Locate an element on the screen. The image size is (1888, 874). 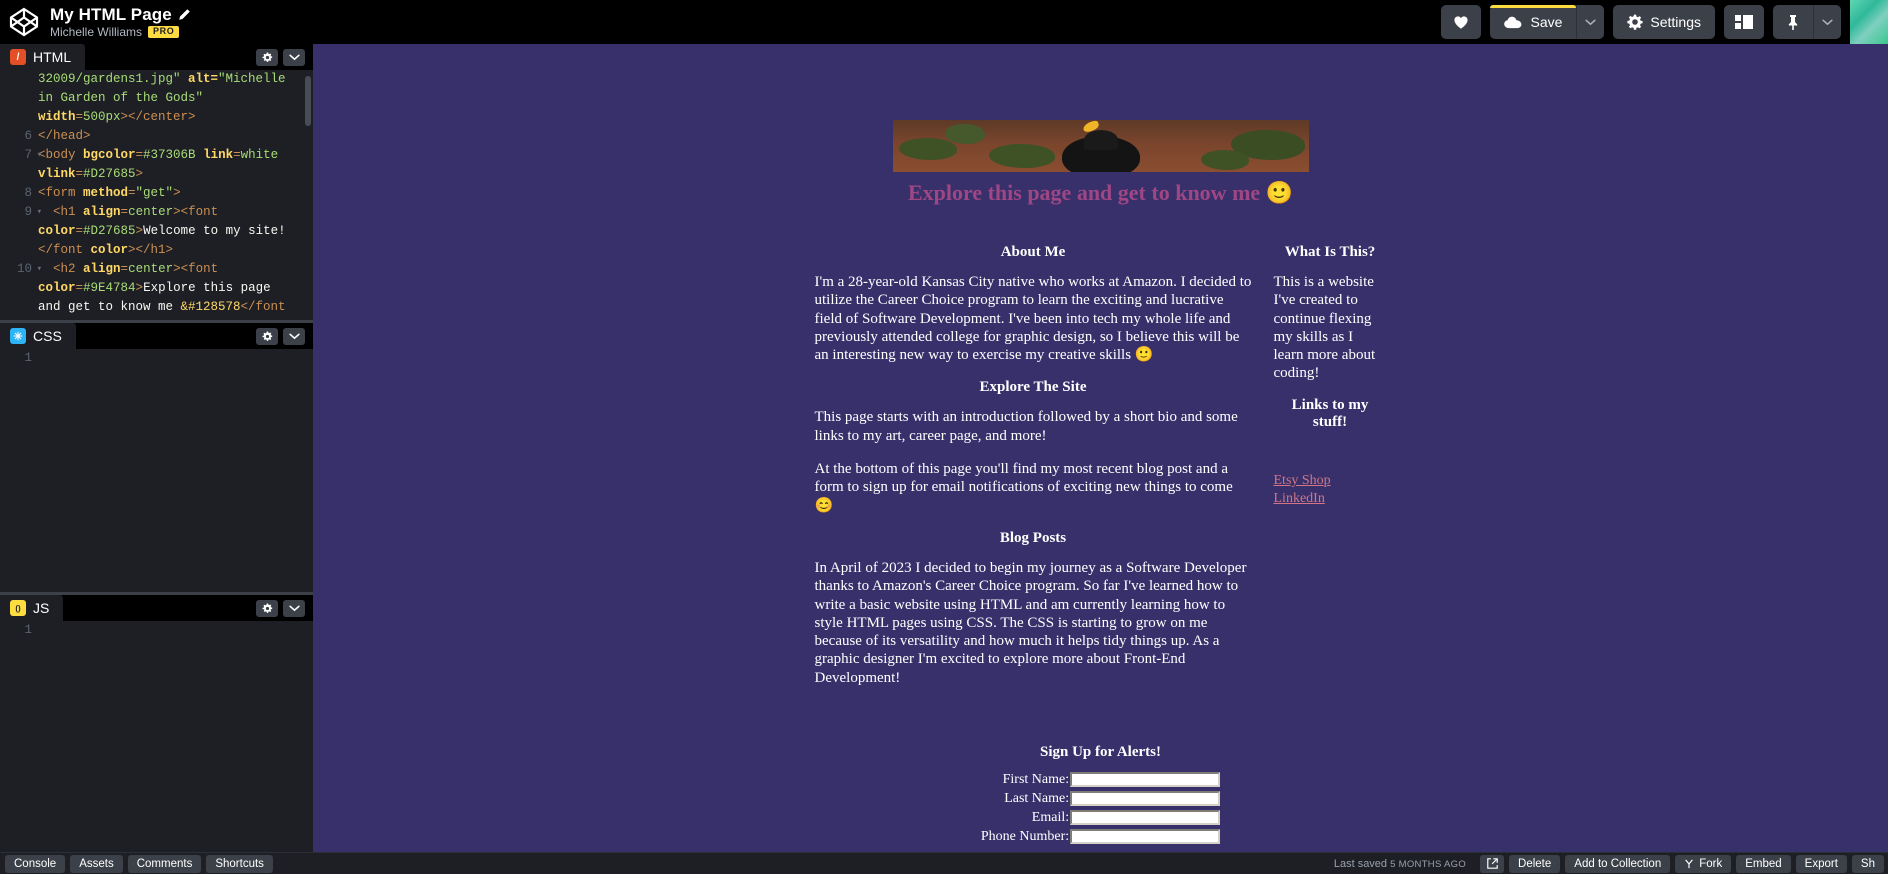
page-title: My HTML Page is located at coordinates (111, 14).